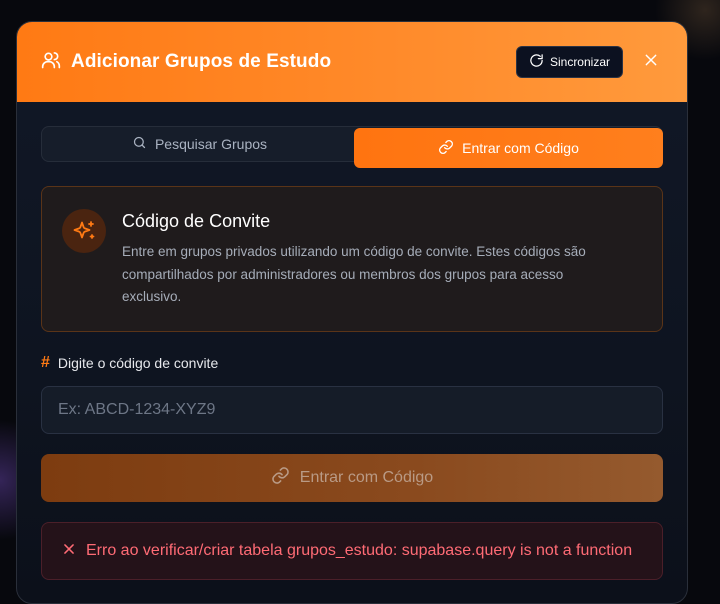  Describe the element at coordinates (211, 144) in the screenshot. I see `tab-label: Pesquisar Grupos` at that location.